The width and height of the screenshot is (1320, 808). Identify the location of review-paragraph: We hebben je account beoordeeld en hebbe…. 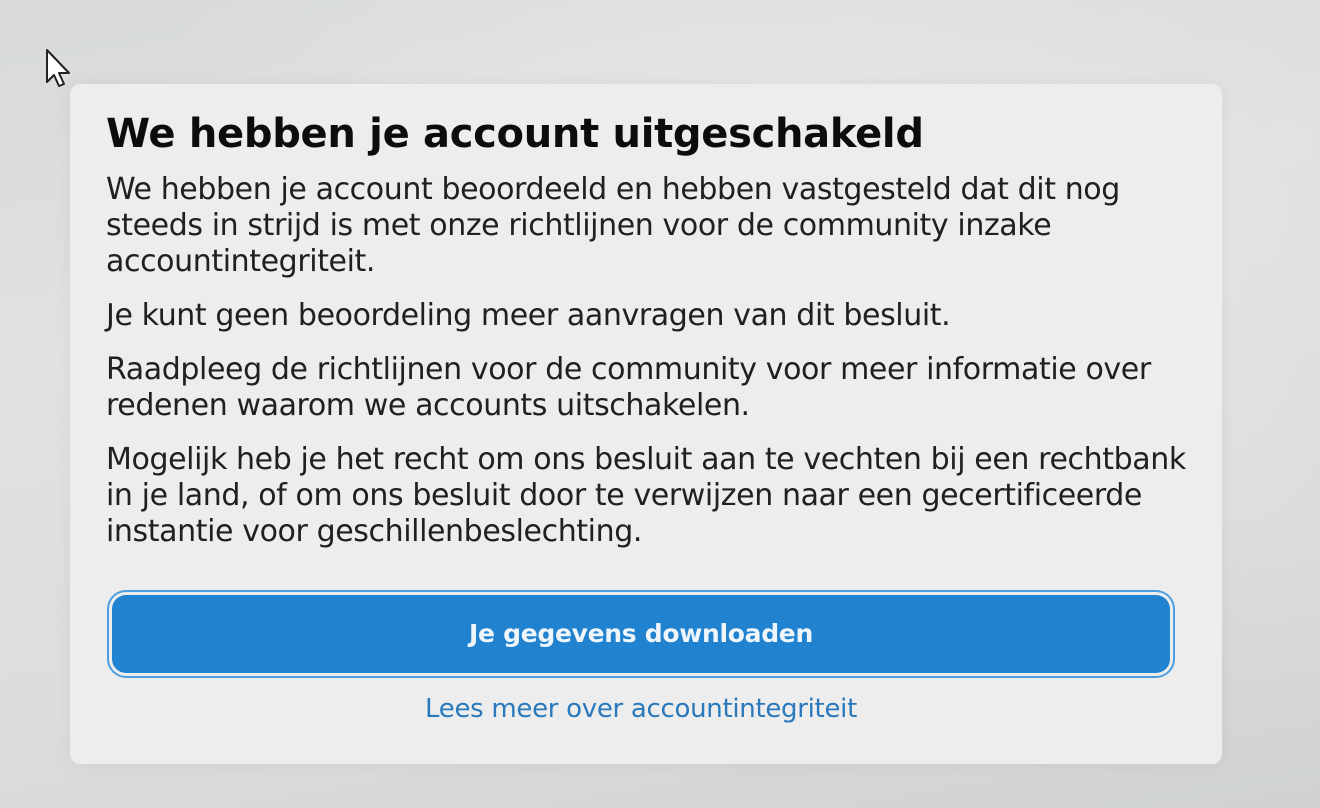
(613, 225).